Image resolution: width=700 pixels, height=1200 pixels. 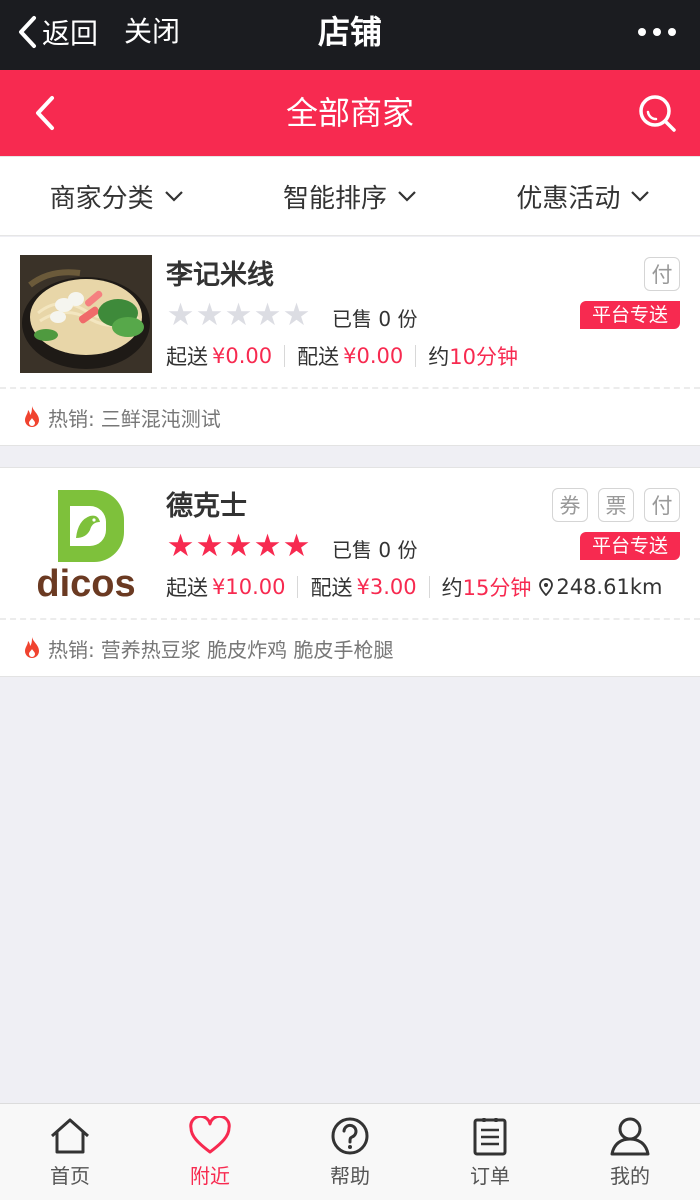 What do you see at coordinates (490, 1176) in the screenshot?
I see `tab-orders-label: 订单` at bounding box center [490, 1176].